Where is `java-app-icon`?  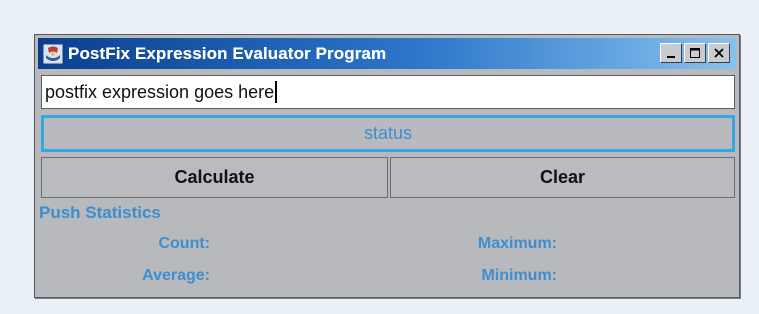 java-app-icon is located at coordinates (53, 54).